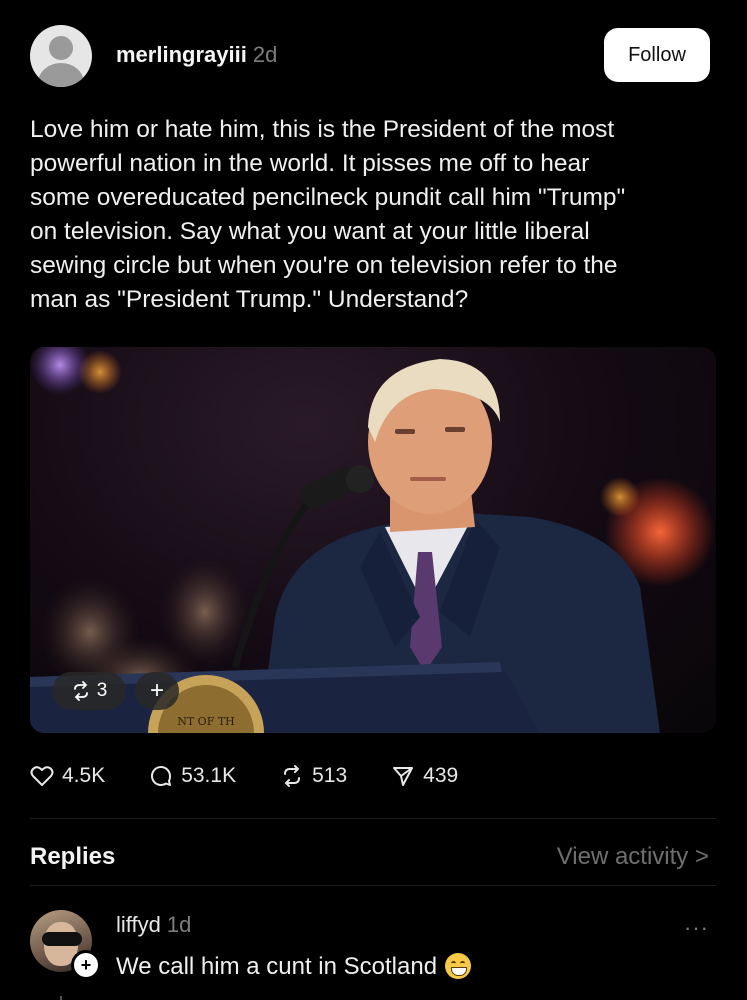 The image size is (747, 1000). I want to click on author-username: merlingrayiii 2d, so click(196, 55).